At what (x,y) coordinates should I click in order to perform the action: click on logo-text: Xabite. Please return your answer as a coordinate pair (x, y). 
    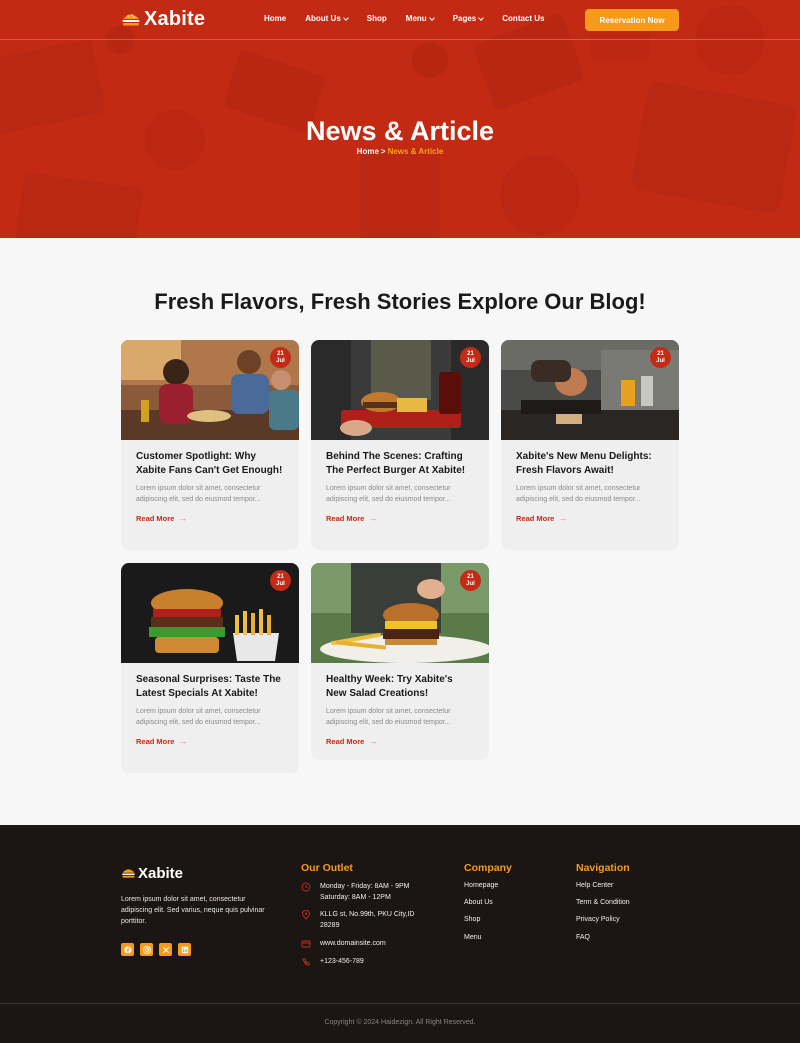
    Looking at the image, I should click on (175, 19).